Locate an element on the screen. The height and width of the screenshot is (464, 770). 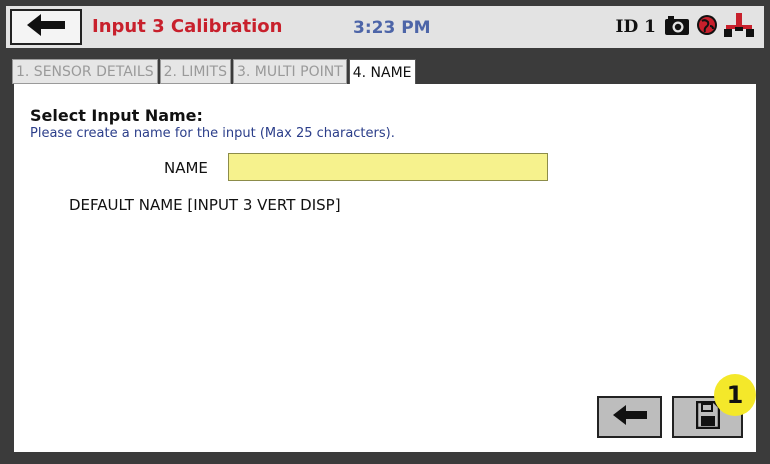
callout-badge: 1 is located at coordinates (735, 395).